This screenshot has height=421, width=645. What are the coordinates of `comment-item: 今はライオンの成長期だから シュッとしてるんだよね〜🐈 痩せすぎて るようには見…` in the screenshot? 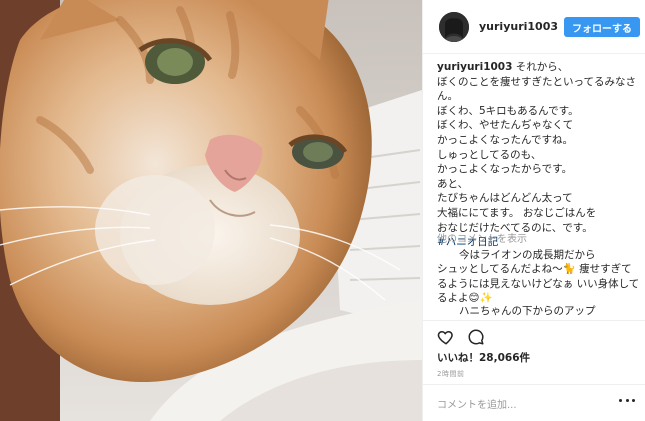 It's located at (538, 277).